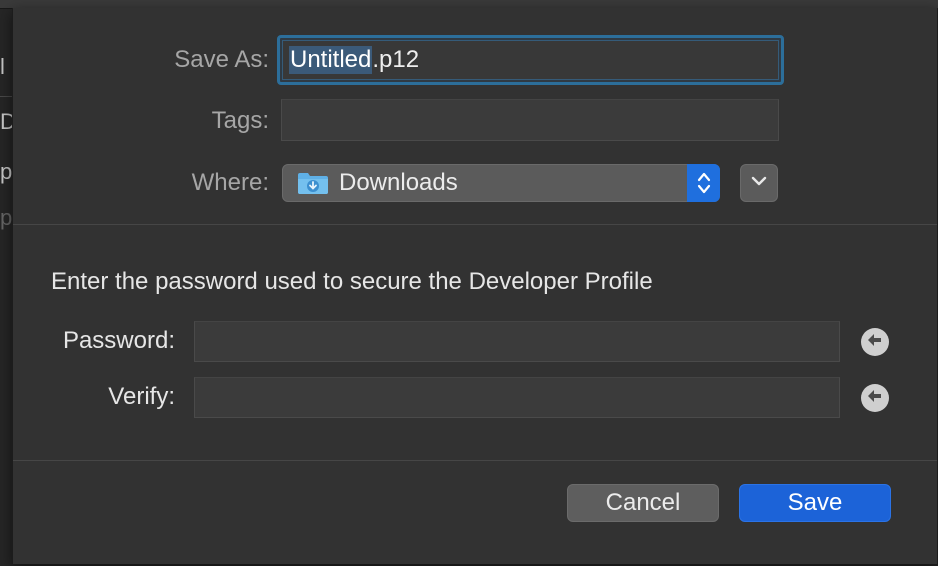  I want to click on where-popup-button: Downloads, so click(501, 183).